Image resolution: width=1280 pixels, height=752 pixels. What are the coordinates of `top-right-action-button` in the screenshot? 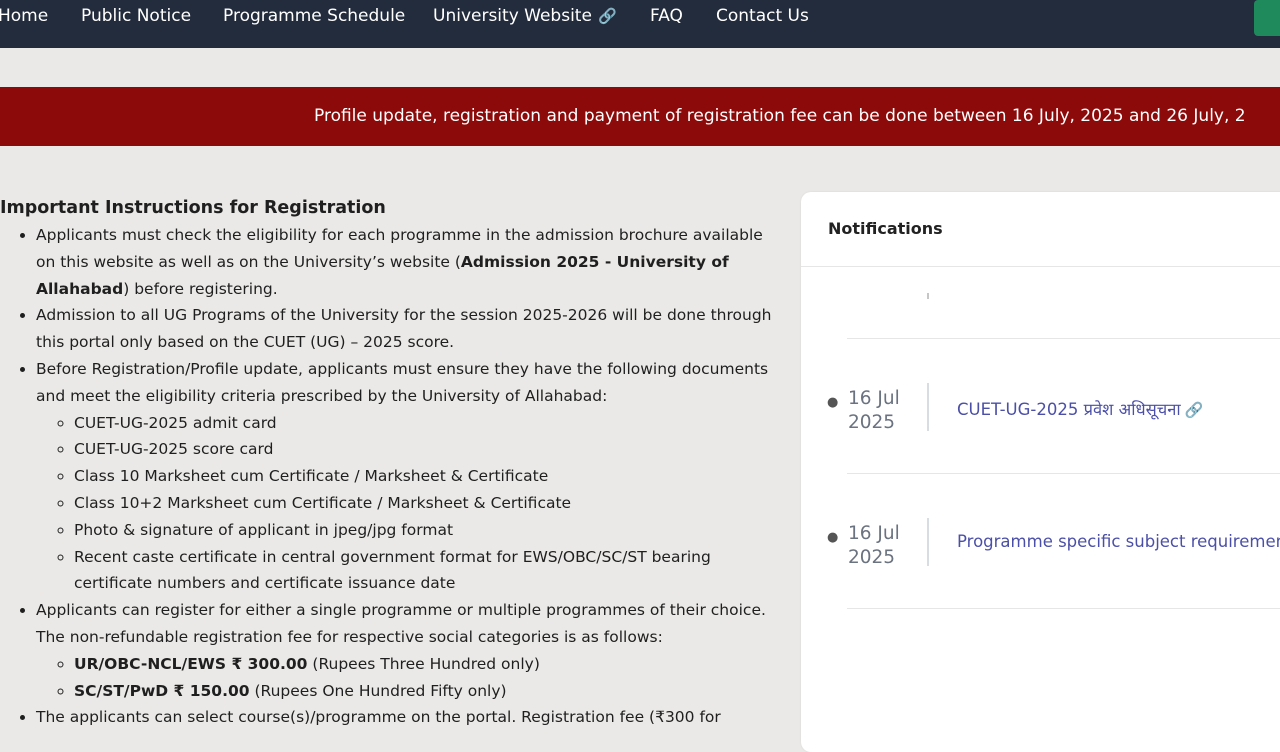 It's located at (1267, 18).